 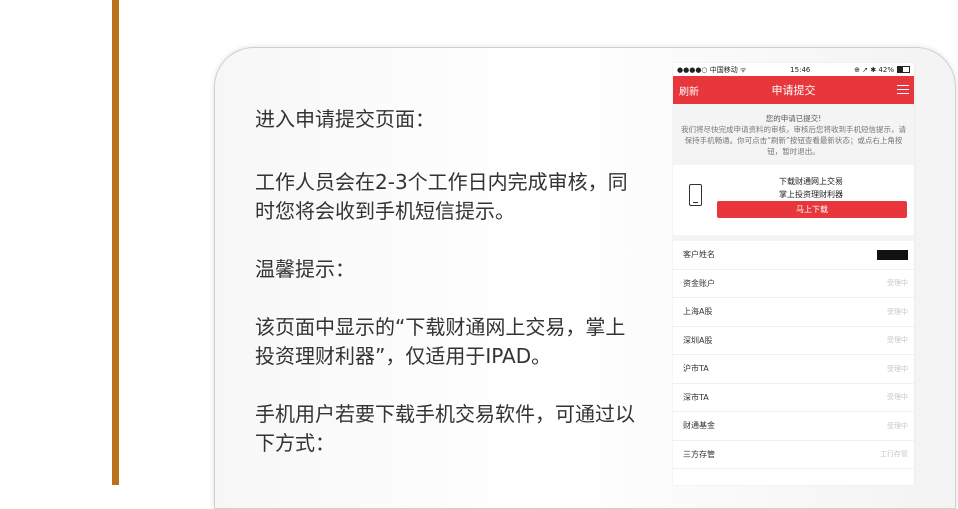 What do you see at coordinates (793, 340) in the screenshot?
I see `list-item: 深圳A股 受理中` at bounding box center [793, 340].